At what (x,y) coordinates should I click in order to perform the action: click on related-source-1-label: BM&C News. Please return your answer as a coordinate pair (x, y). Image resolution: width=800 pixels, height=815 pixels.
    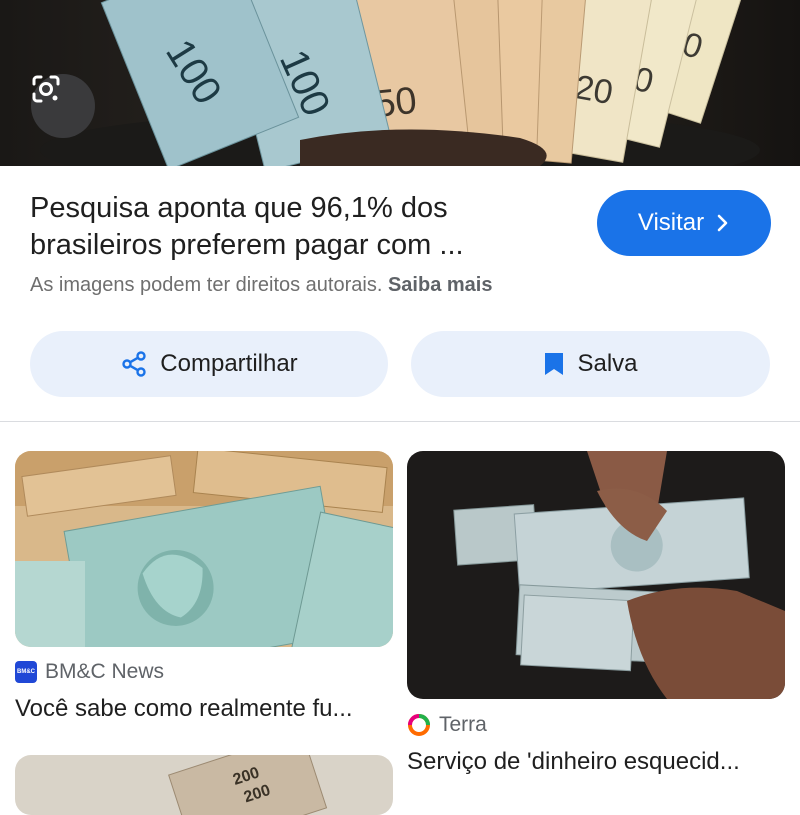
    Looking at the image, I should click on (105, 671).